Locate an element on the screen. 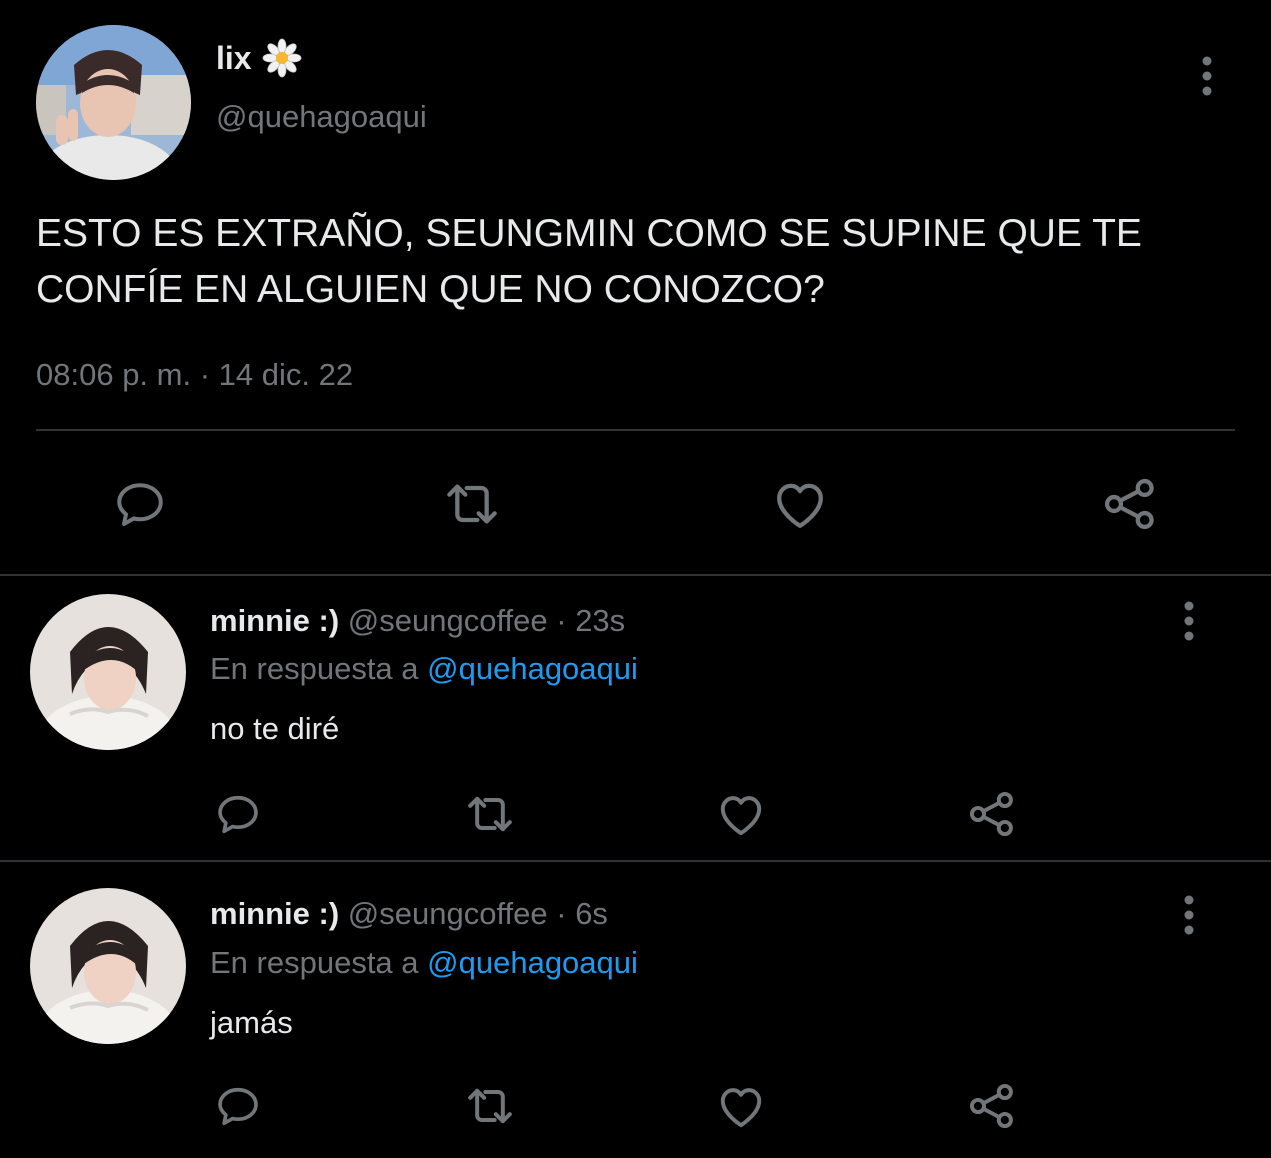 This screenshot has height=1158, width=1271. author-name-row: lix is located at coordinates (259, 58).